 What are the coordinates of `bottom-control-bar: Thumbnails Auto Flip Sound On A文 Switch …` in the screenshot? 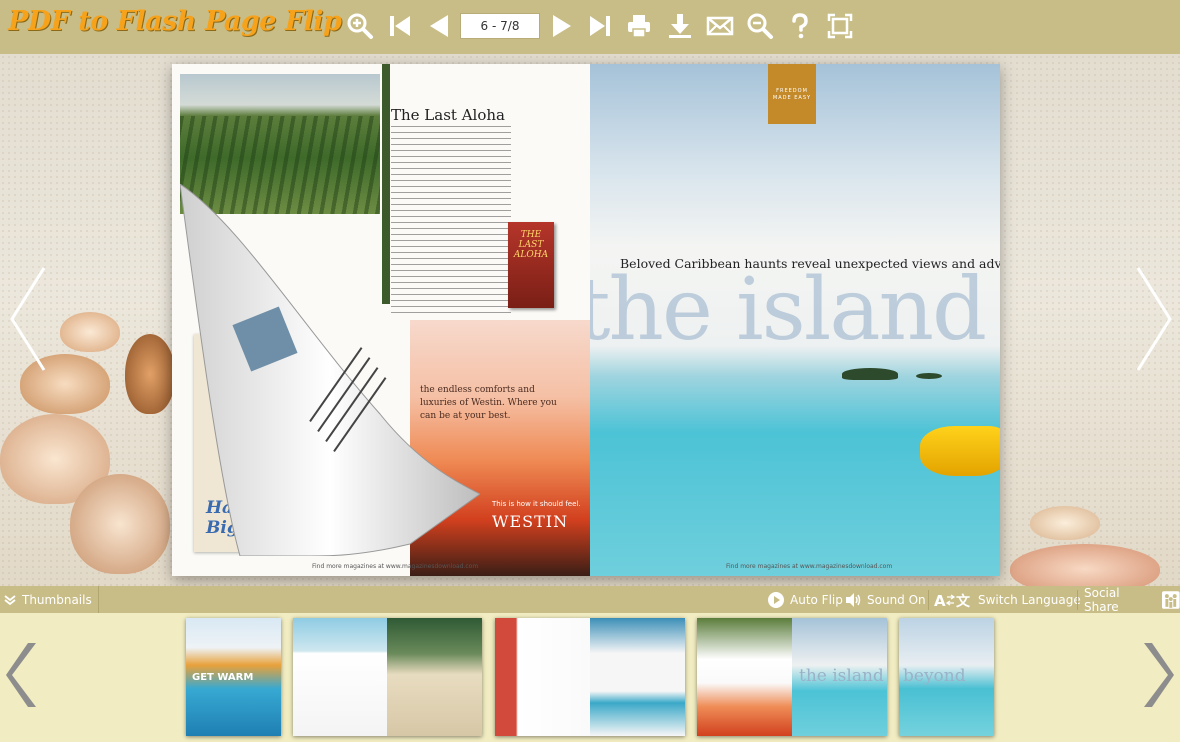 It's located at (590, 599).